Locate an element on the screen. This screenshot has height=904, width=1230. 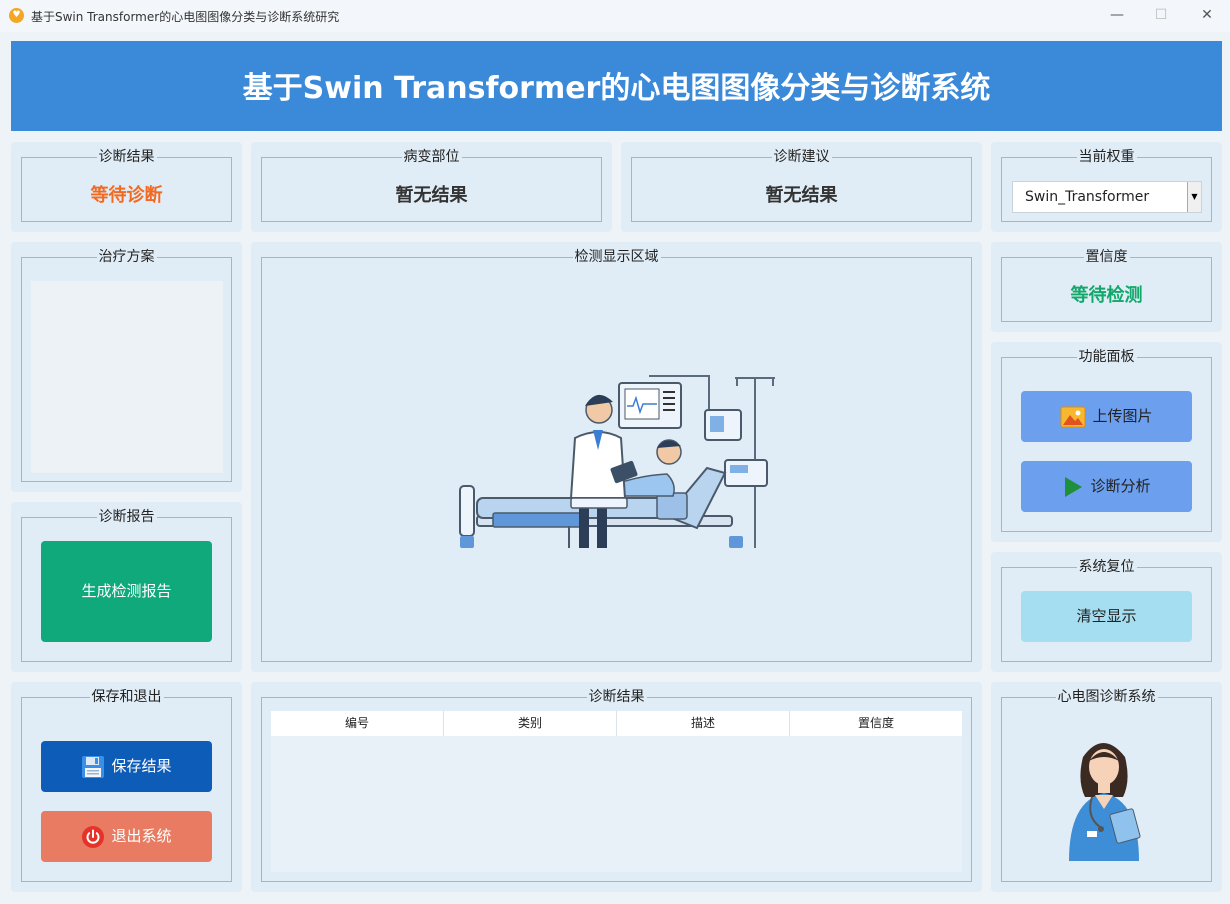
column-header-description: 描述 is located at coordinates (703, 723).